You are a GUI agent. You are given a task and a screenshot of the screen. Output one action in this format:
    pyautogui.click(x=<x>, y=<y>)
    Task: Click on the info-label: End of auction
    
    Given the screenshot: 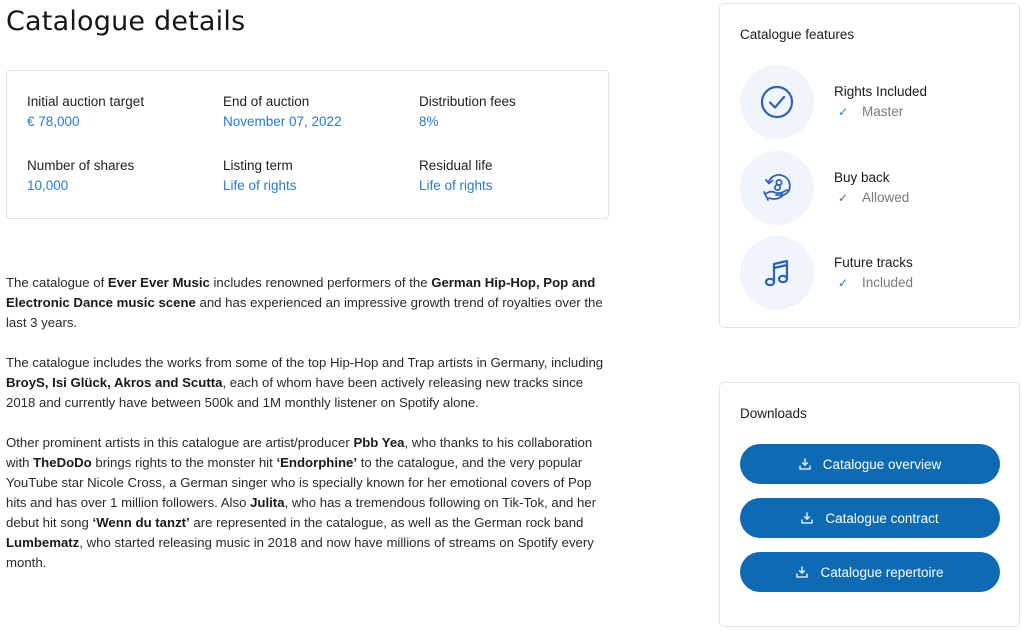 What is the action you would take?
    pyautogui.click(x=266, y=101)
    